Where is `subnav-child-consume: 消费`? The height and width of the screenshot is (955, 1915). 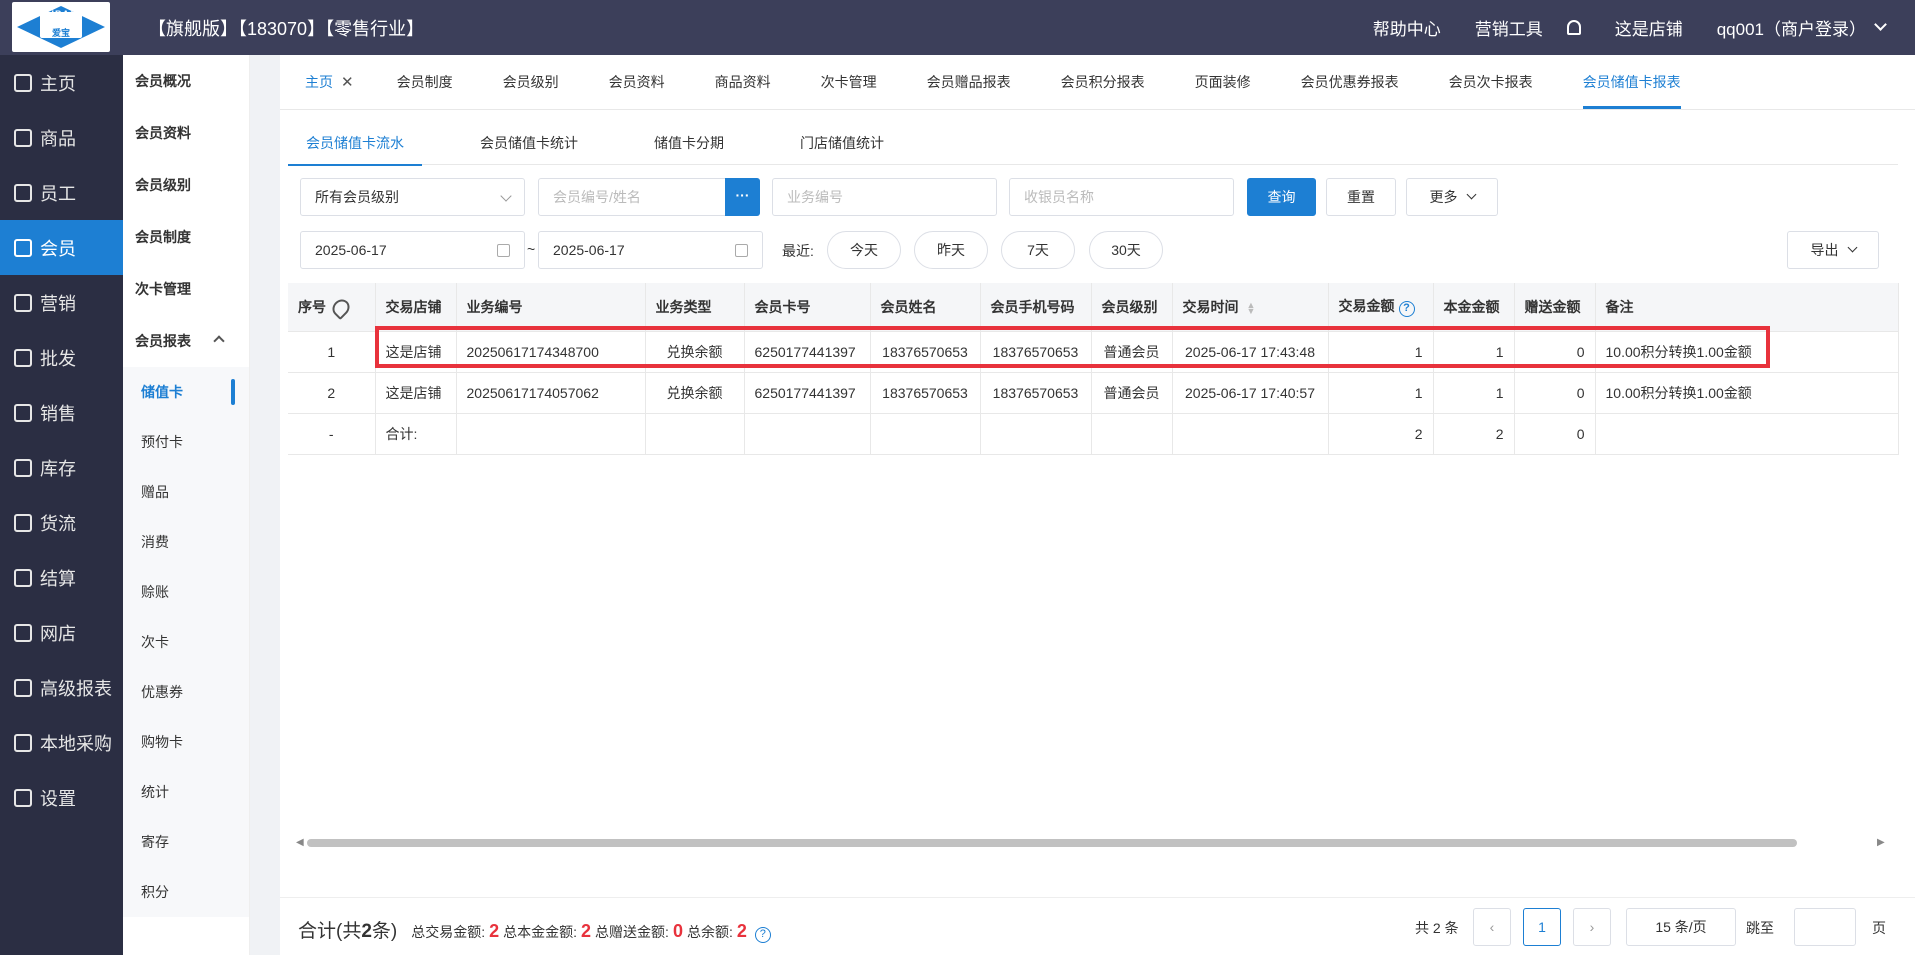
subnav-child-consume: 消费 is located at coordinates (186, 542).